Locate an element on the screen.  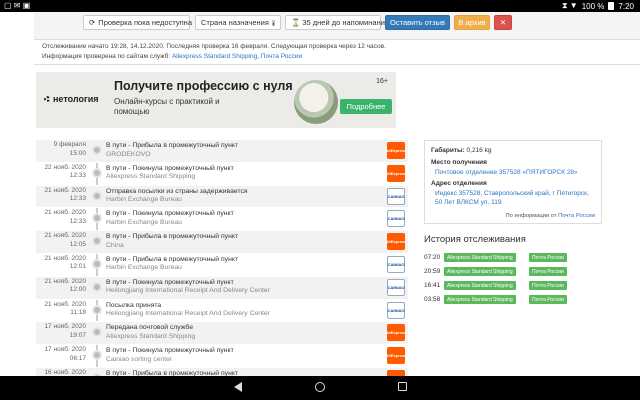
history-time: 16:41 is located at coordinates (432, 285).